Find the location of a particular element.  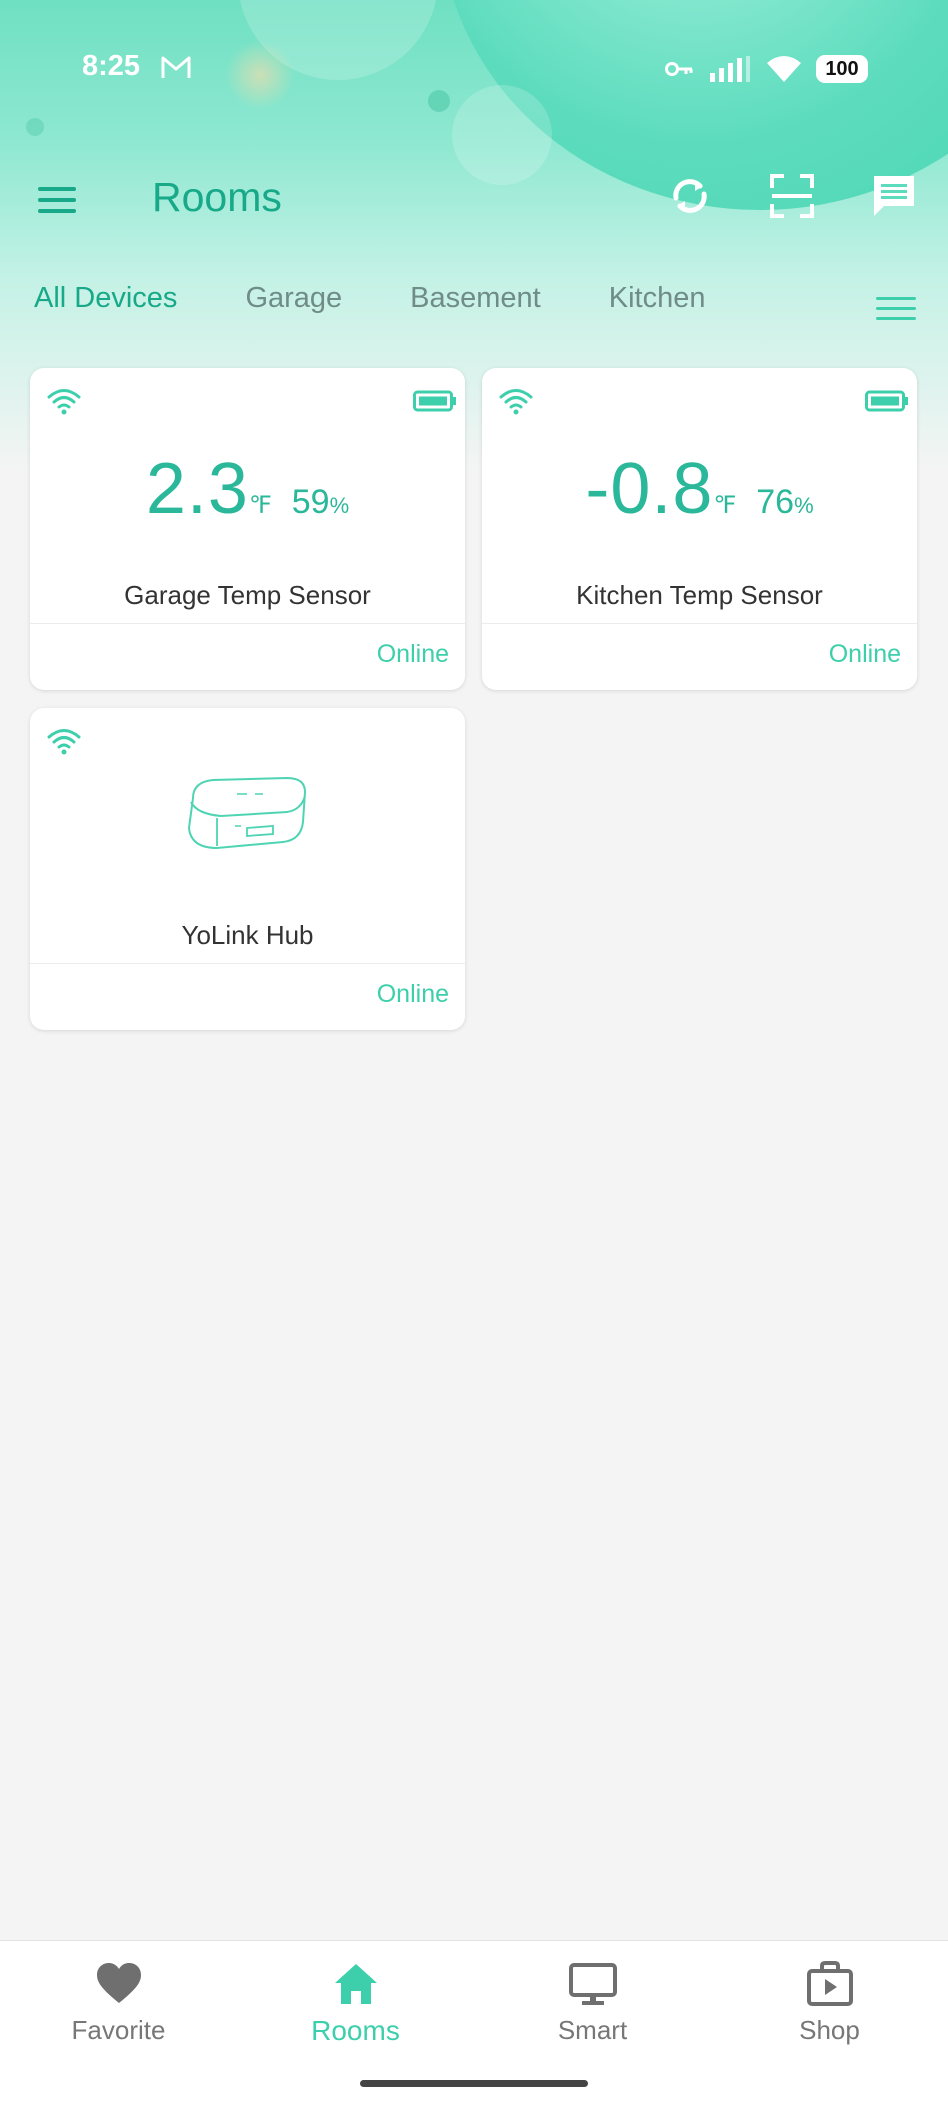

device-card-kitchen-temp-sensor: -0.8℉ 76% Kitchen Temp Sensor Online is located at coordinates (699, 529).